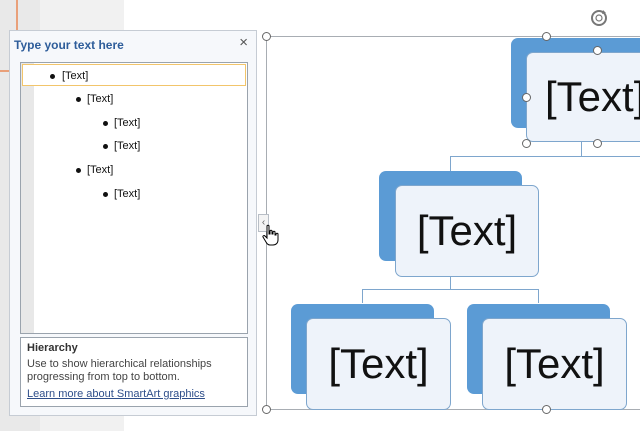  Describe the element at coordinates (116, 394) in the screenshot. I see `learn-more-link: Learn more about SmartArt graphics` at that location.